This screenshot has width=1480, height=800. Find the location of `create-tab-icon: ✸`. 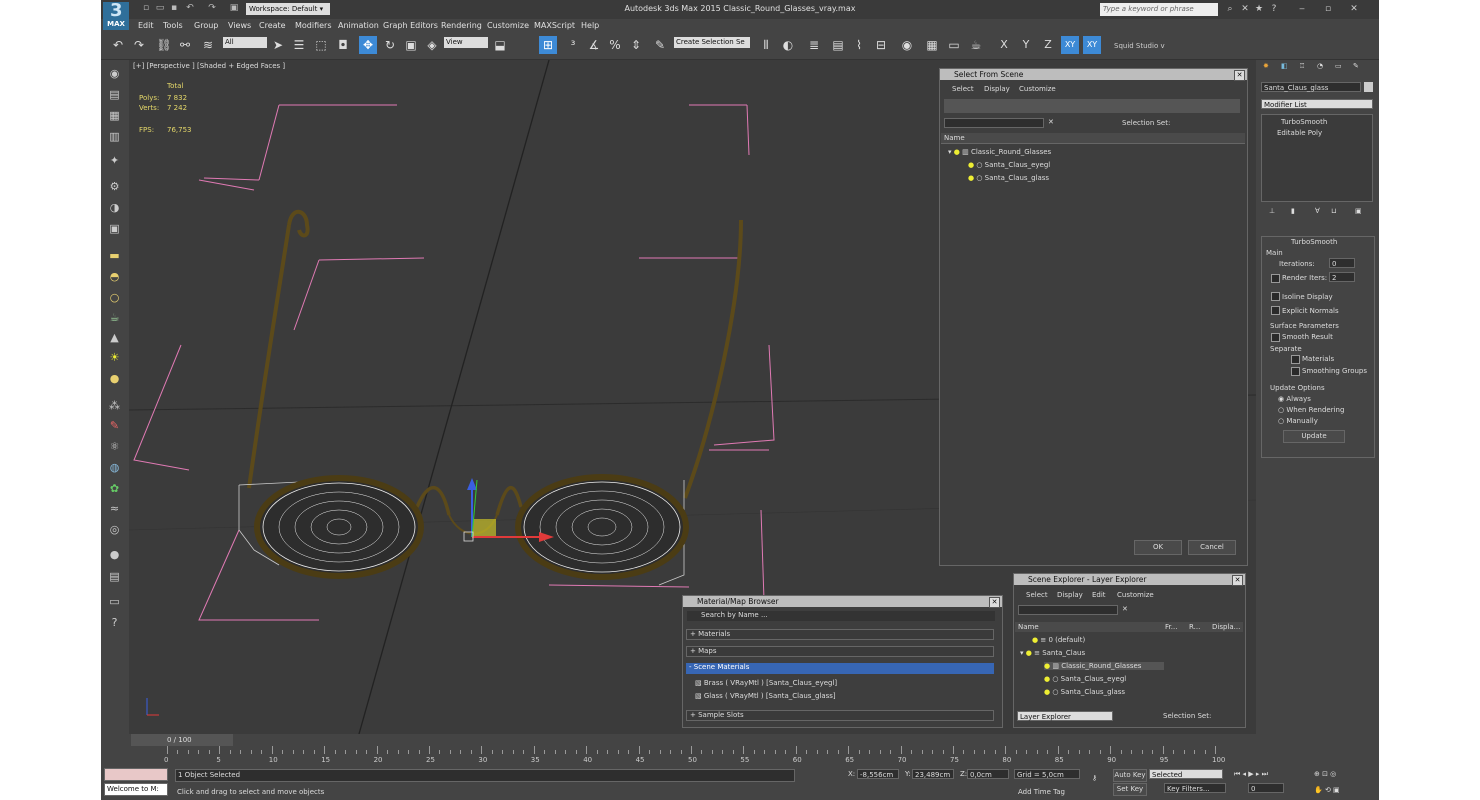

create-tab-icon: ✸ is located at coordinates (1266, 66).